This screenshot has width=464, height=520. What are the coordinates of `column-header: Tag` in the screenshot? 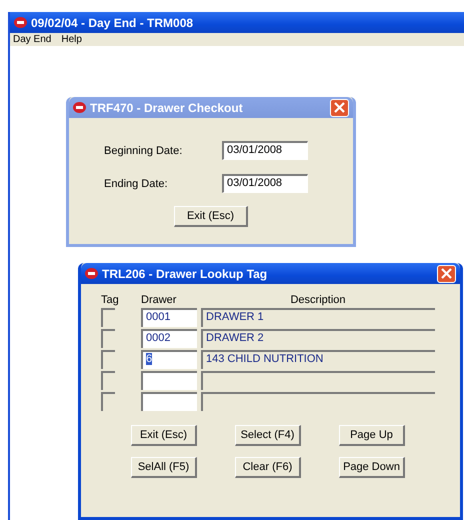 It's located at (110, 300).